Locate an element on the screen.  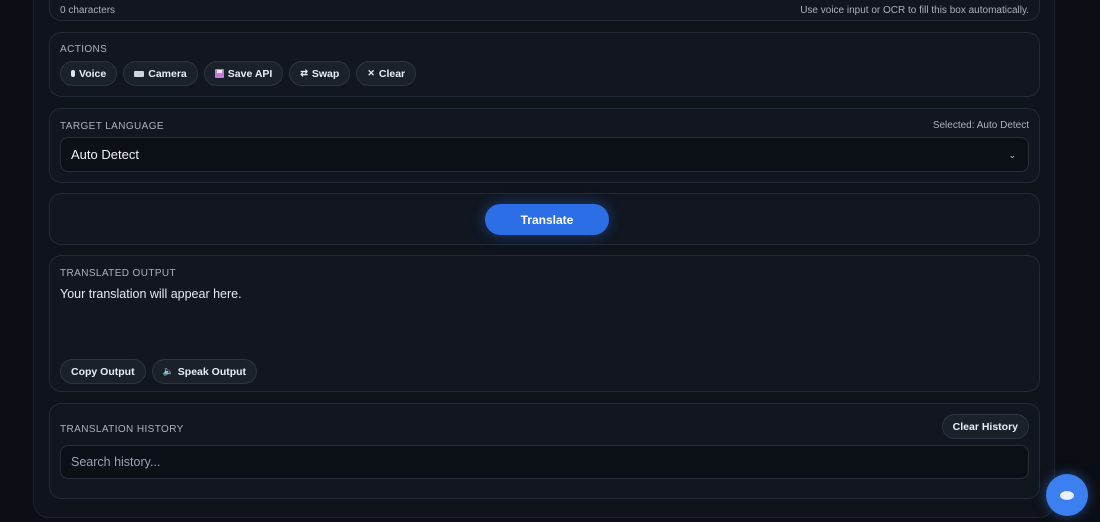
translate-button: Translate is located at coordinates (547, 219).